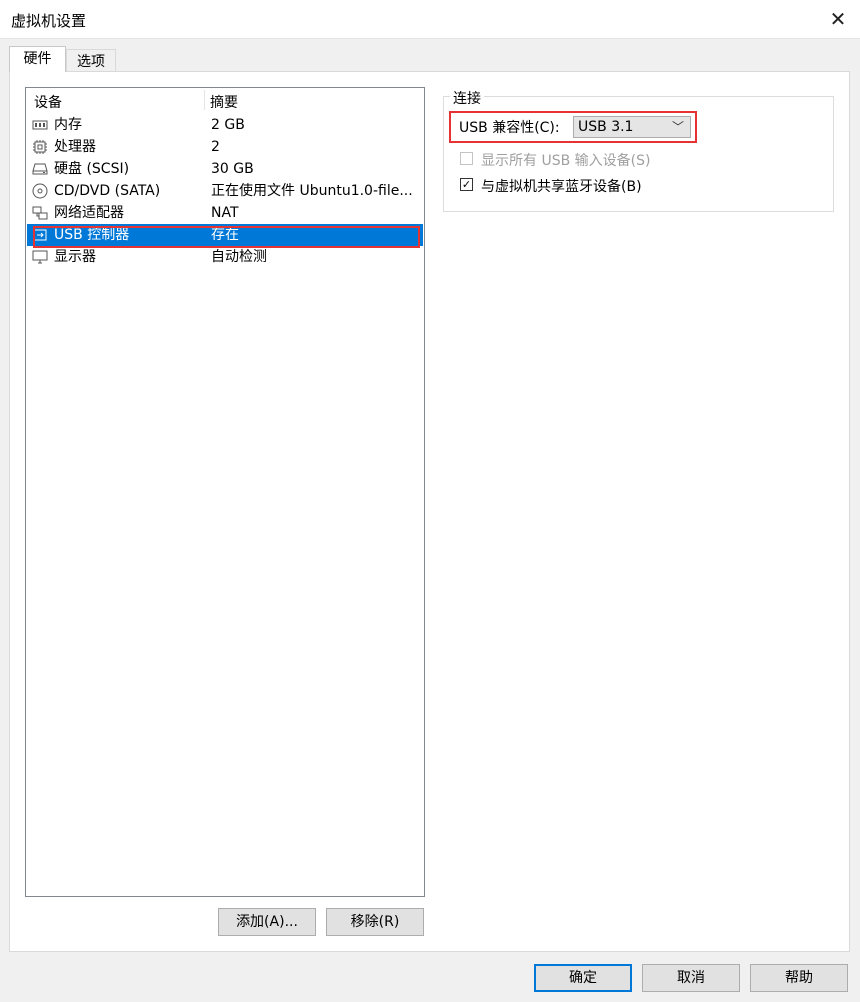 The width and height of the screenshot is (860, 1002). Describe the element at coordinates (40, 125) in the screenshot. I see `memory-icon` at that location.